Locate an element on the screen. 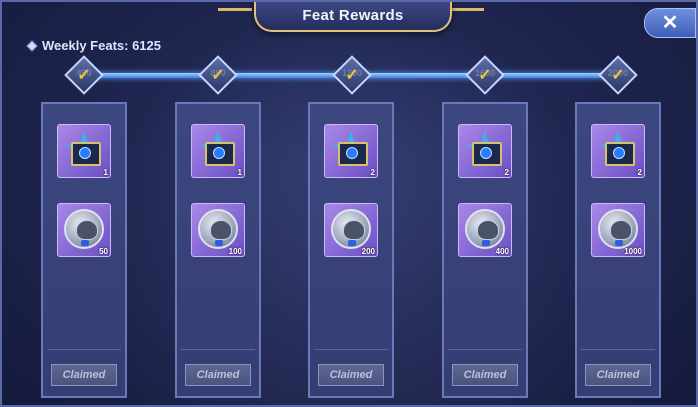 The image size is (698, 407). reward-column-2: 1 100 Claimed is located at coordinates (218, 250).